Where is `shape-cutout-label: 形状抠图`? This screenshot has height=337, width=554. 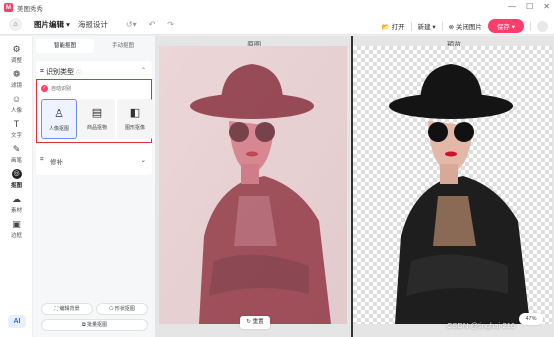 shape-cutout-label: 形状抠图 is located at coordinates (124, 309).